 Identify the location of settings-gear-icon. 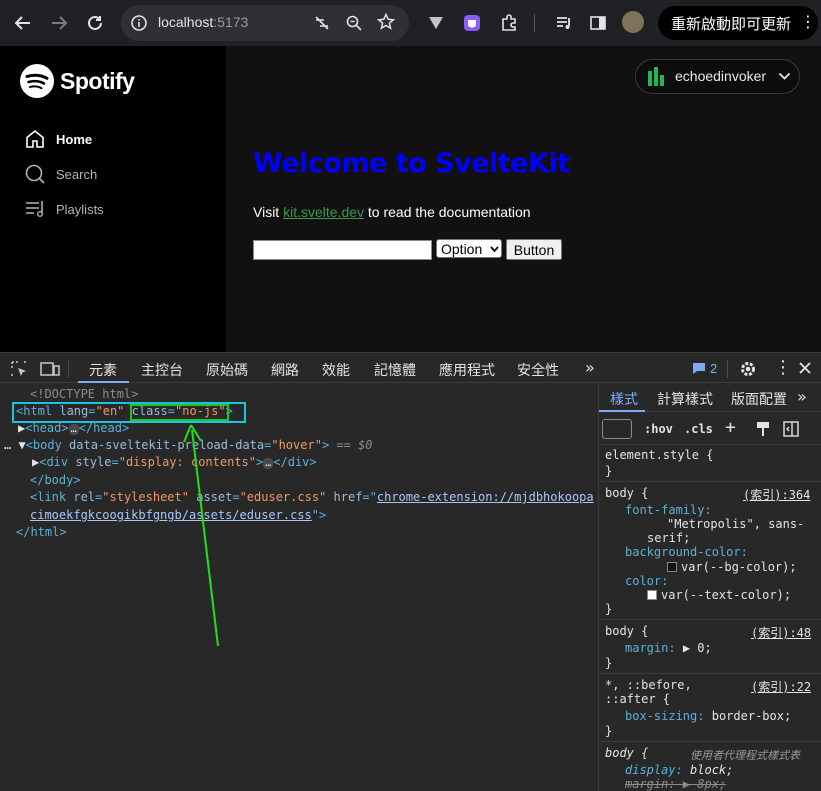
(748, 371).